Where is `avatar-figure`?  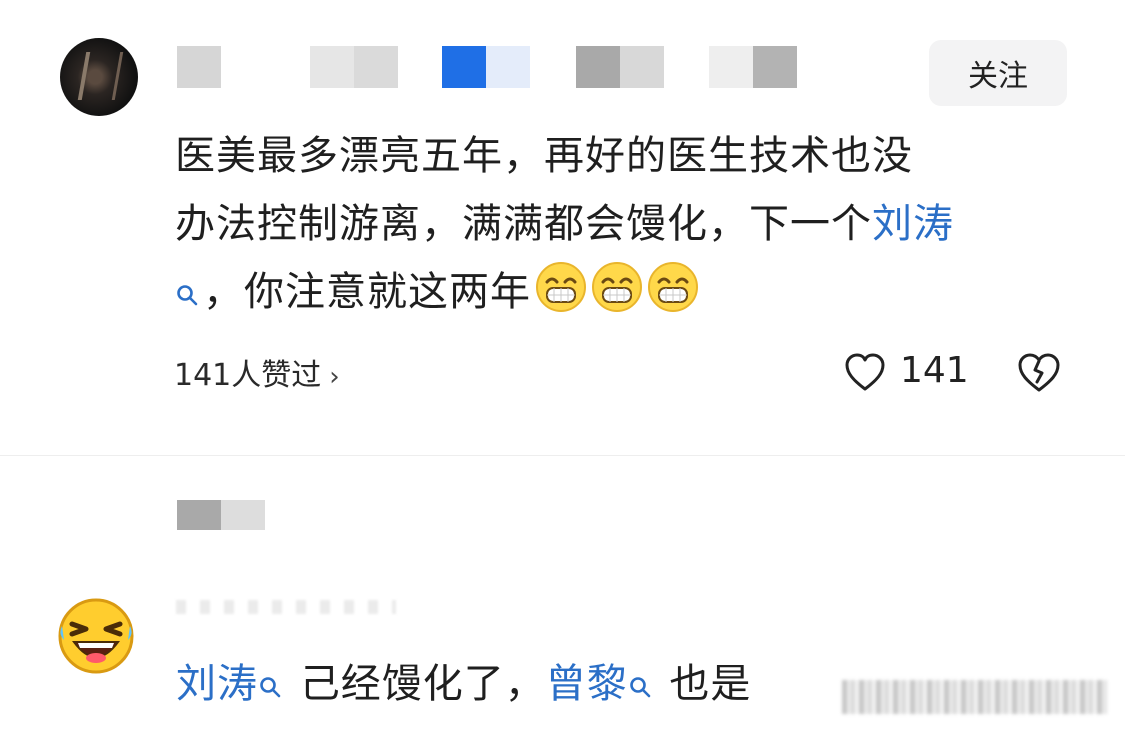
avatar-figure is located at coordinates (100, 76).